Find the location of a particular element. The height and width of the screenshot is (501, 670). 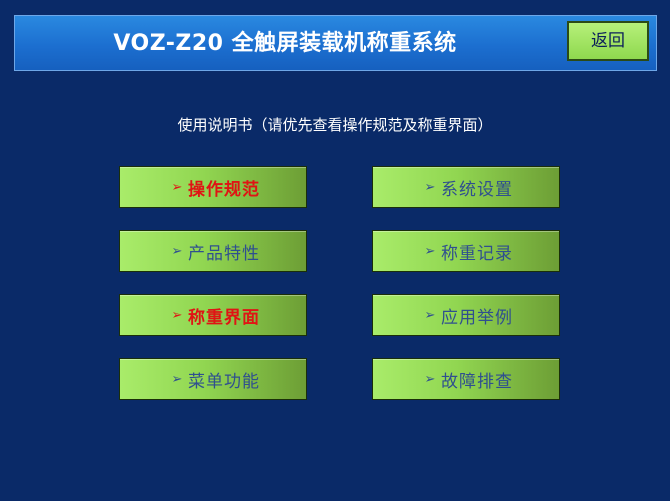

menu-button-operation-rules: ➢ 操作规范 is located at coordinates (213, 187).